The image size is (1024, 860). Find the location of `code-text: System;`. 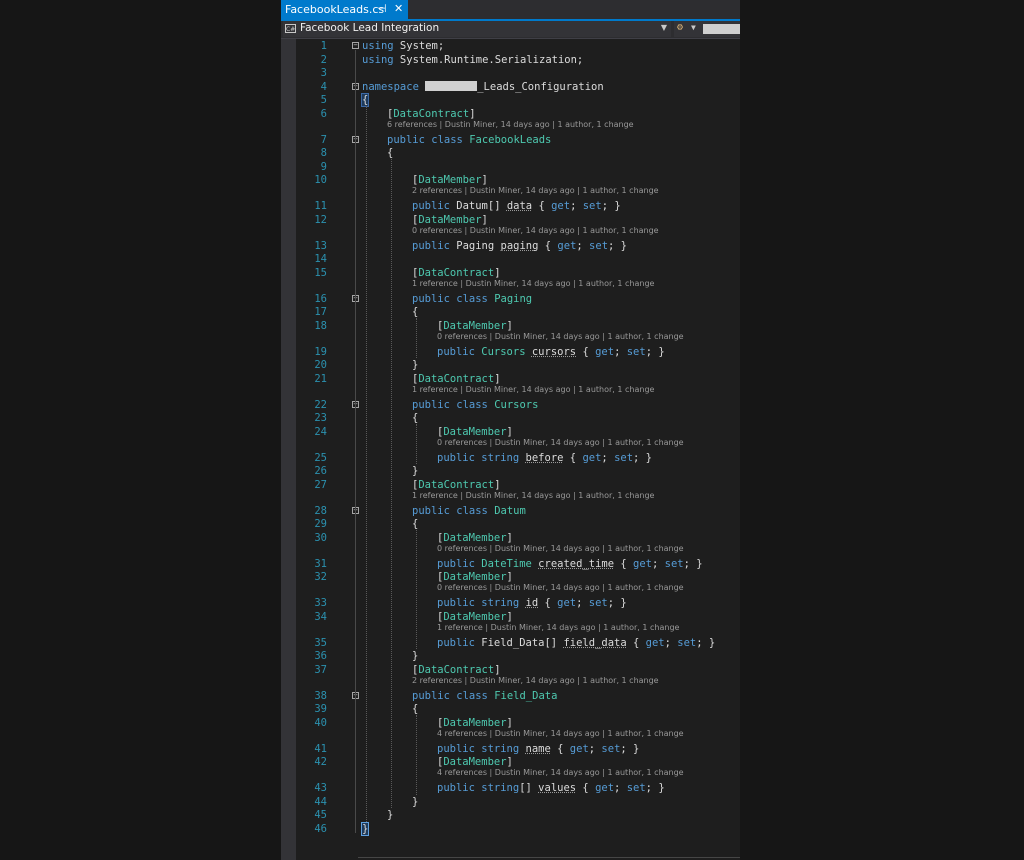

code-text: System; is located at coordinates (419, 46).